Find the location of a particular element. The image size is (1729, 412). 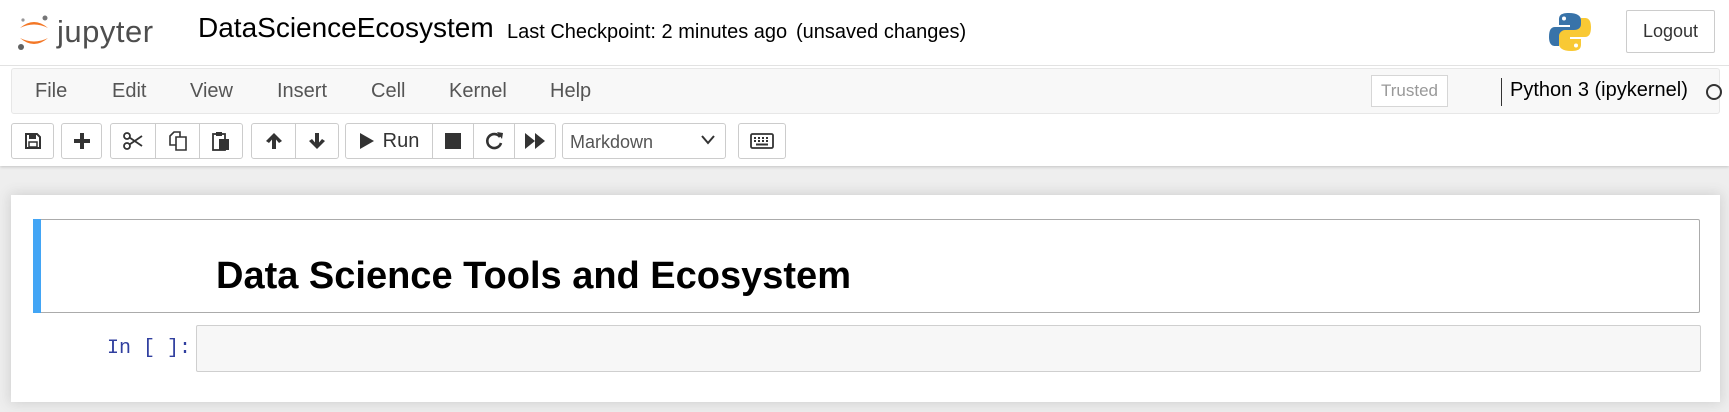

jupyter-logo-text: jupyter is located at coordinates (105, 31).